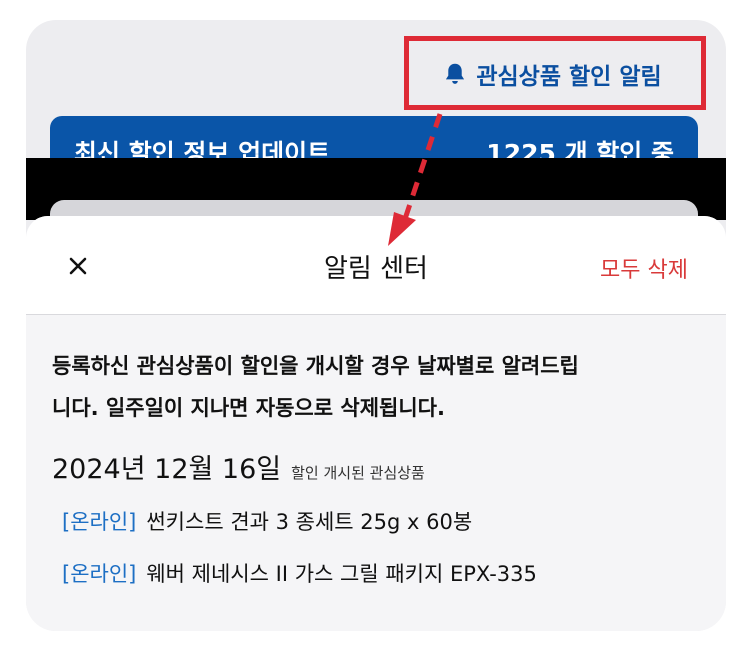 The width and height of the screenshot is (750, 655). What do you see at coordinates (315, 366) in the screenshot?
I see `intro-line-1: 등록하신 관심상품이 할인을 개시할 경우 날짜별로 알려드립` at bounding box center [315, 366].